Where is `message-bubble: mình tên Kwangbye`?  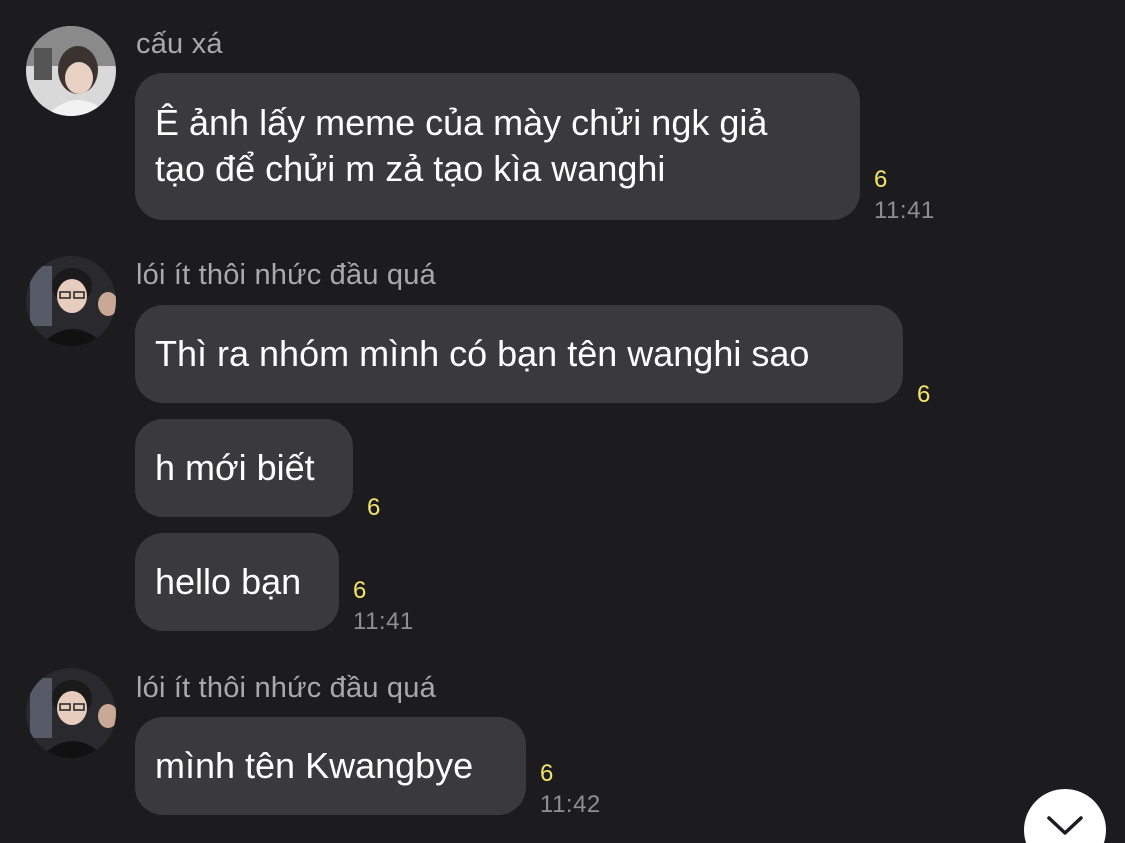 message-bubble: mình tên Kwangbye is located at coordinates (330, 766).